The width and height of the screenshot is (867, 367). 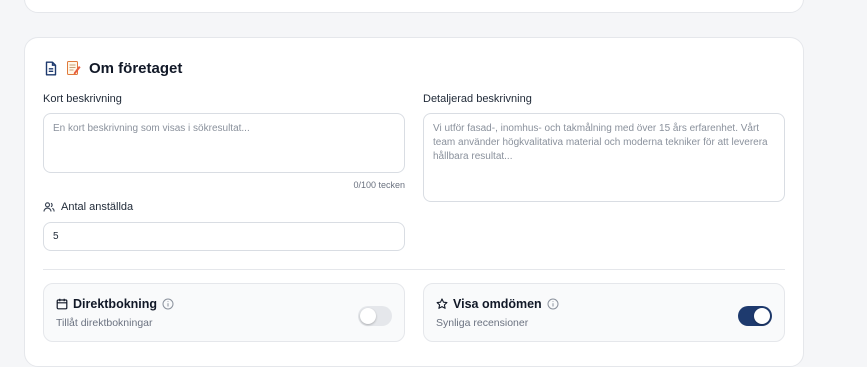 I want to click on calendar-icon, so click(x=62, y=304).